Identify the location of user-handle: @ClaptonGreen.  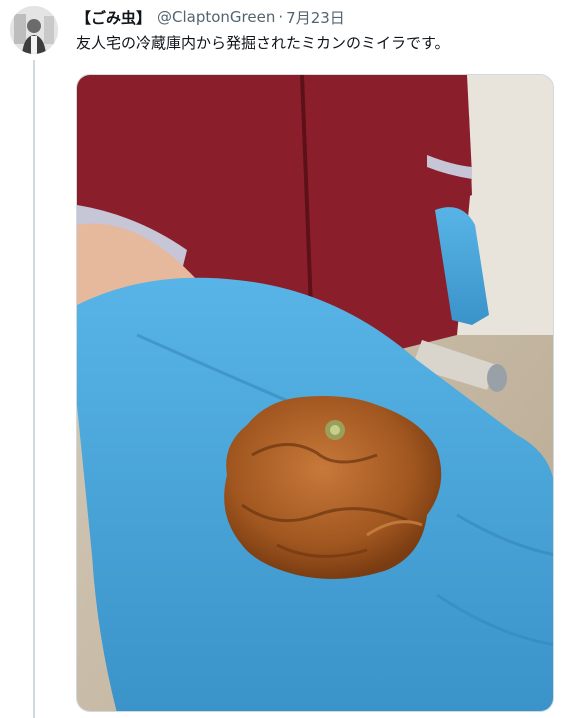
(216, 17).